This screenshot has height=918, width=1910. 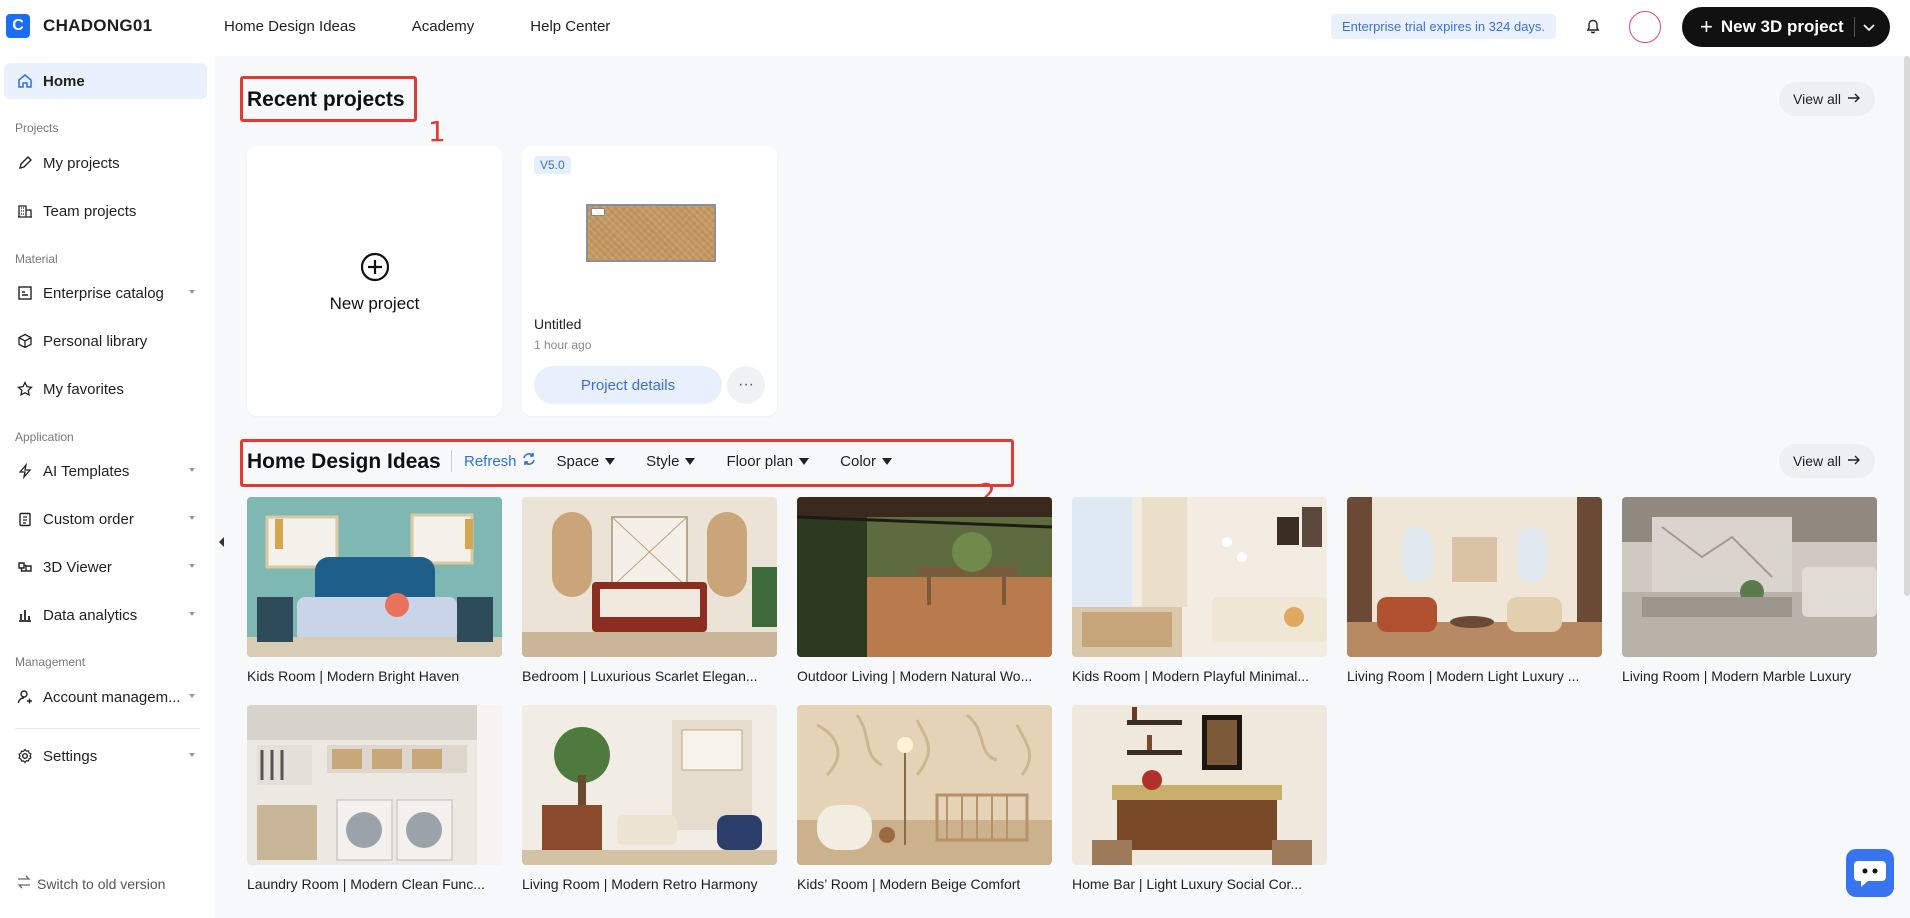 I want to click on sidebar-item-label: My projects, so click(x=81, y=163).